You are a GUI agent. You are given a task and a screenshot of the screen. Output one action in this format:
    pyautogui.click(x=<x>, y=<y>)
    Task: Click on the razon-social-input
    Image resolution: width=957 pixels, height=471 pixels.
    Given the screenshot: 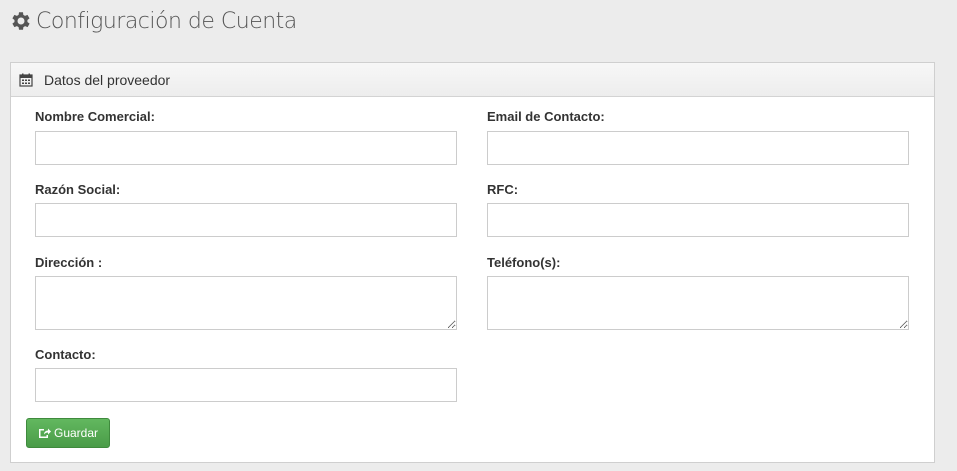 What is the action you would take?
    pyautogui.click(x=246, y=220)
    